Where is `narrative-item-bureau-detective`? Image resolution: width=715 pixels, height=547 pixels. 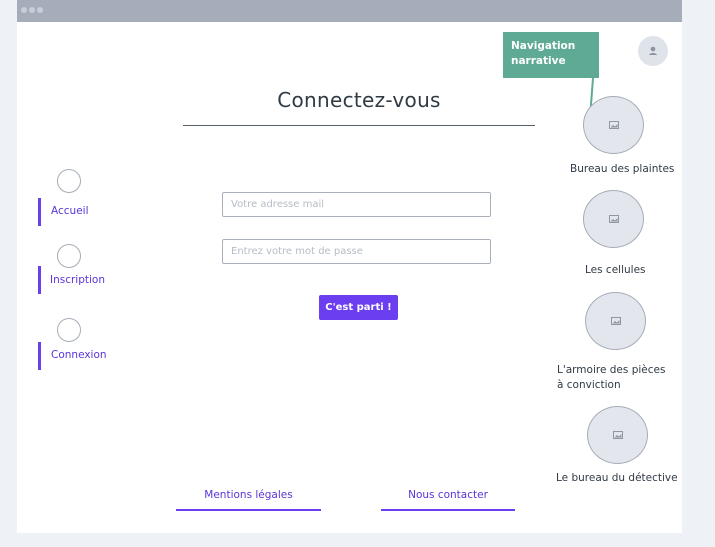 narrative-item-bureau-detective is located at coordinates (617, 435).